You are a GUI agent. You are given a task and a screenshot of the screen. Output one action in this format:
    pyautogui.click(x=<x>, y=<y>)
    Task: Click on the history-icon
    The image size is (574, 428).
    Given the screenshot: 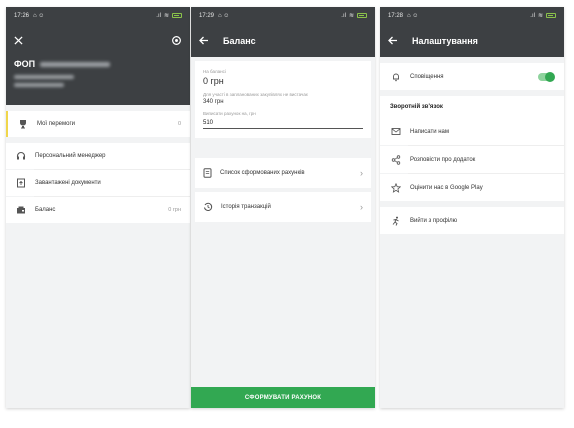 What is the action you would take?
    pyautogui.click(x=208, y=207)
    